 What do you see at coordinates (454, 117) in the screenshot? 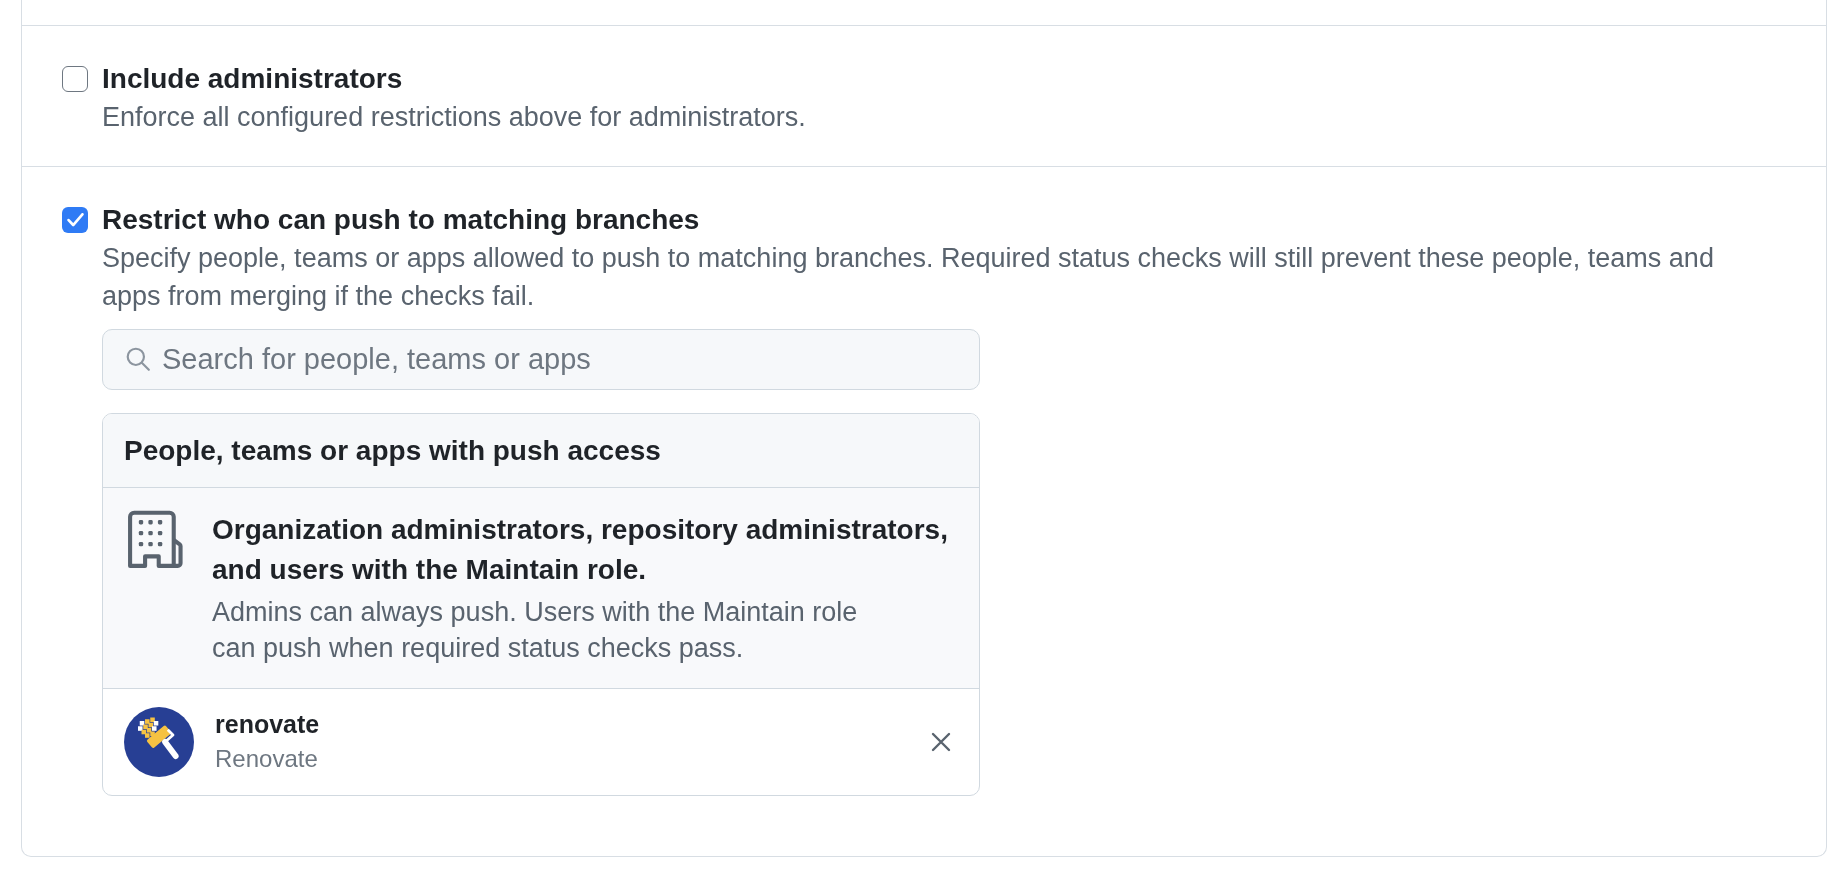
I see `option-description: Enforce all configured restrictions above for administrators.` at bounding box center [454, 117].